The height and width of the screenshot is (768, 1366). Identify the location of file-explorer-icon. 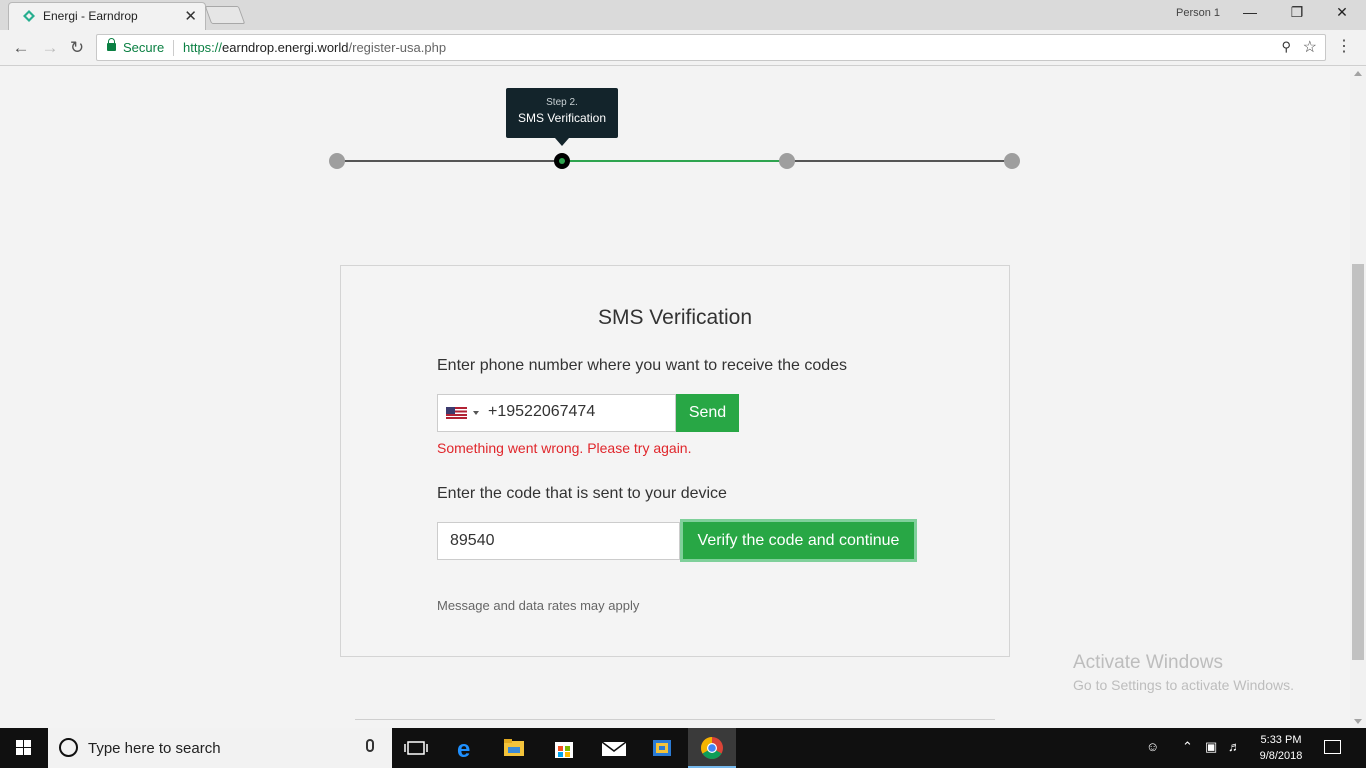
(514, 748).